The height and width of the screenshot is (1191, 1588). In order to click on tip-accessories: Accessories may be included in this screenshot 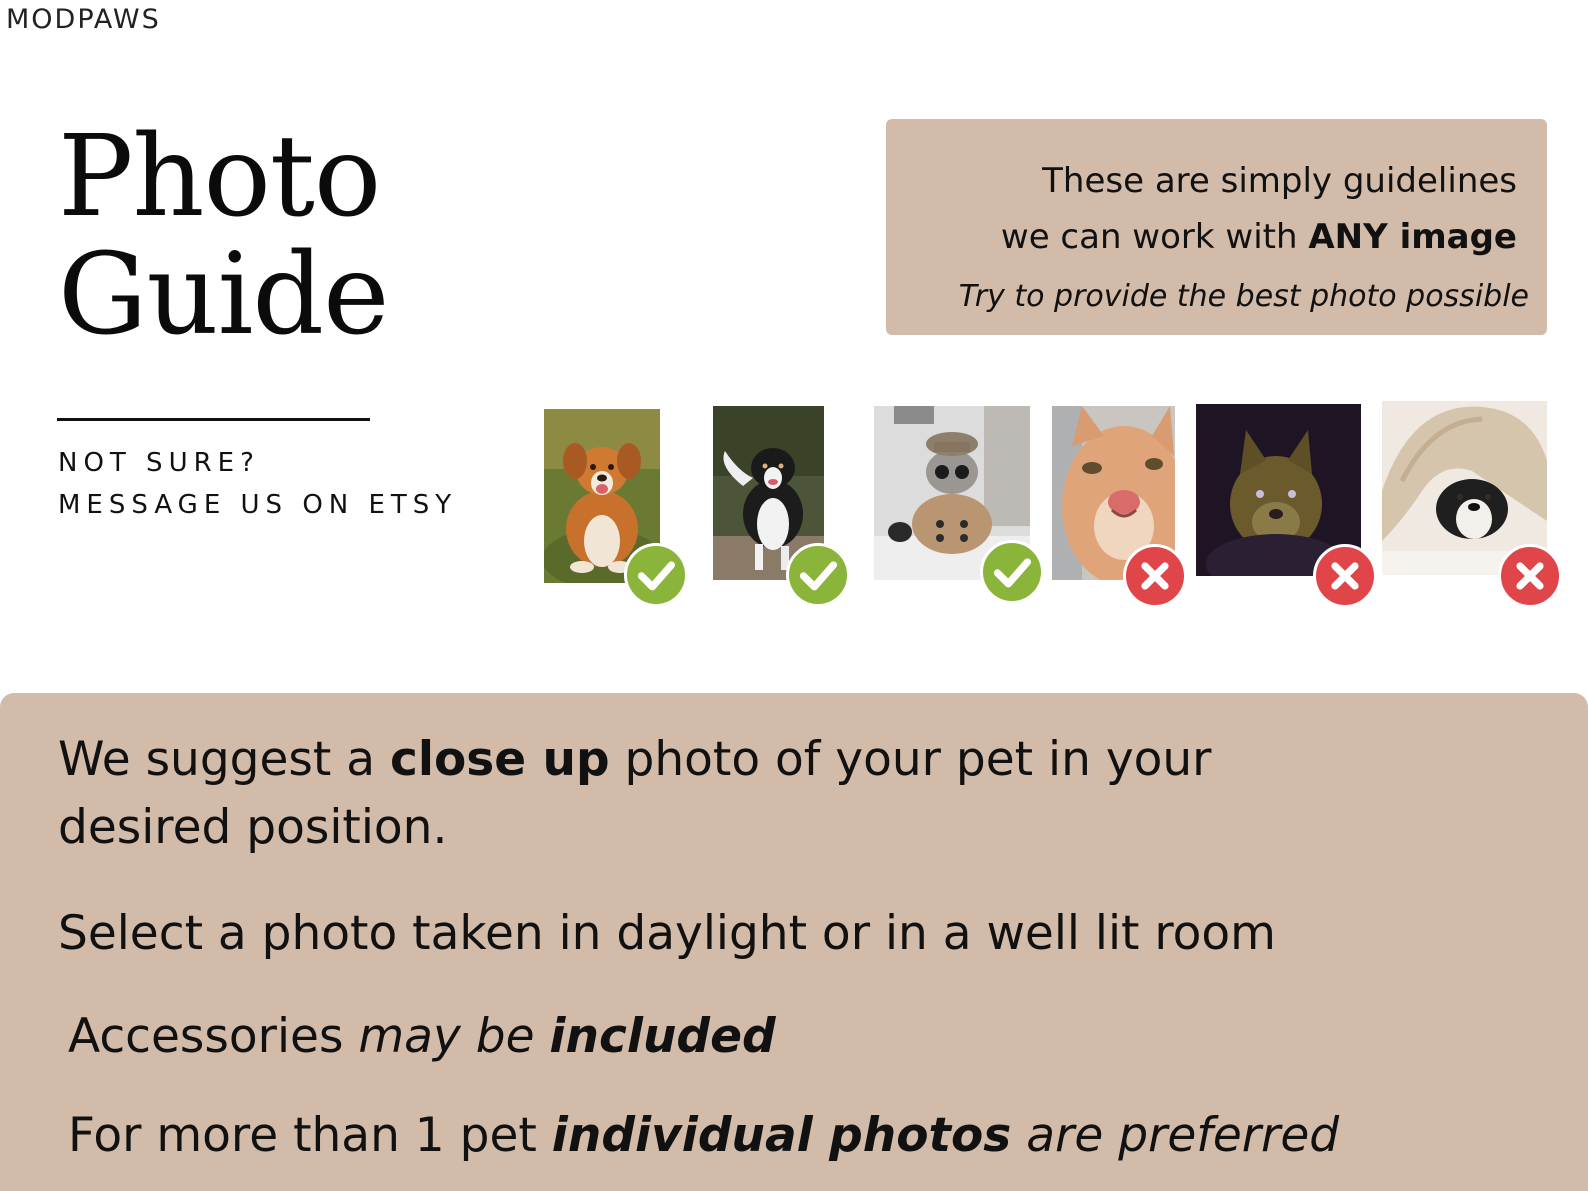, I will do `click(422, 1037)`.